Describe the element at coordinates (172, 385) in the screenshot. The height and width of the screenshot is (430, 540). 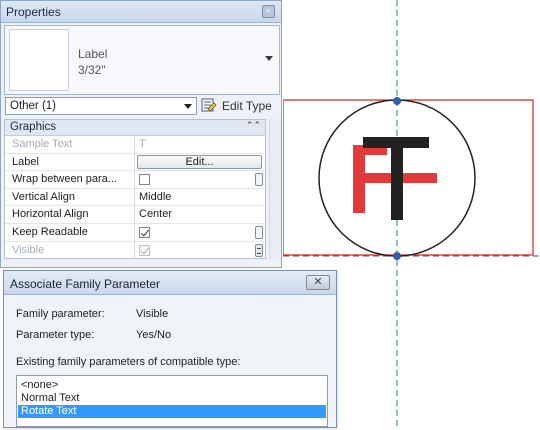
I see `list-item: <none>` at that location.